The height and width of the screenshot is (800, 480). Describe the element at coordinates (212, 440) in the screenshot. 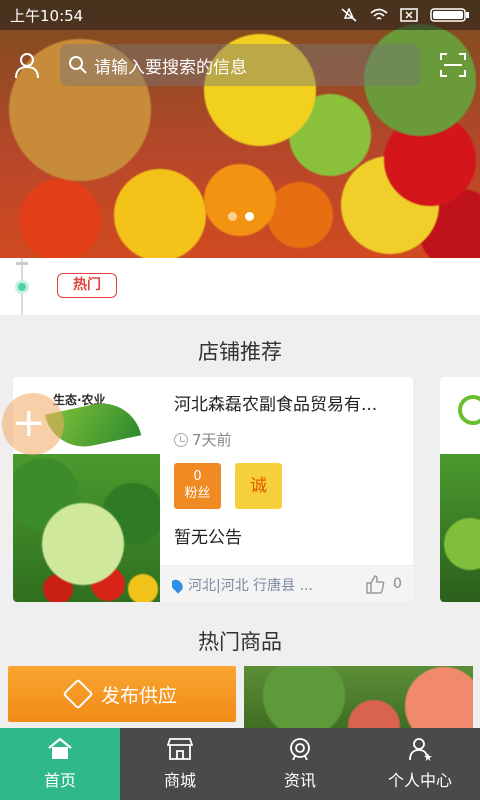

I see `shop-time-text: 7天前` at that location.